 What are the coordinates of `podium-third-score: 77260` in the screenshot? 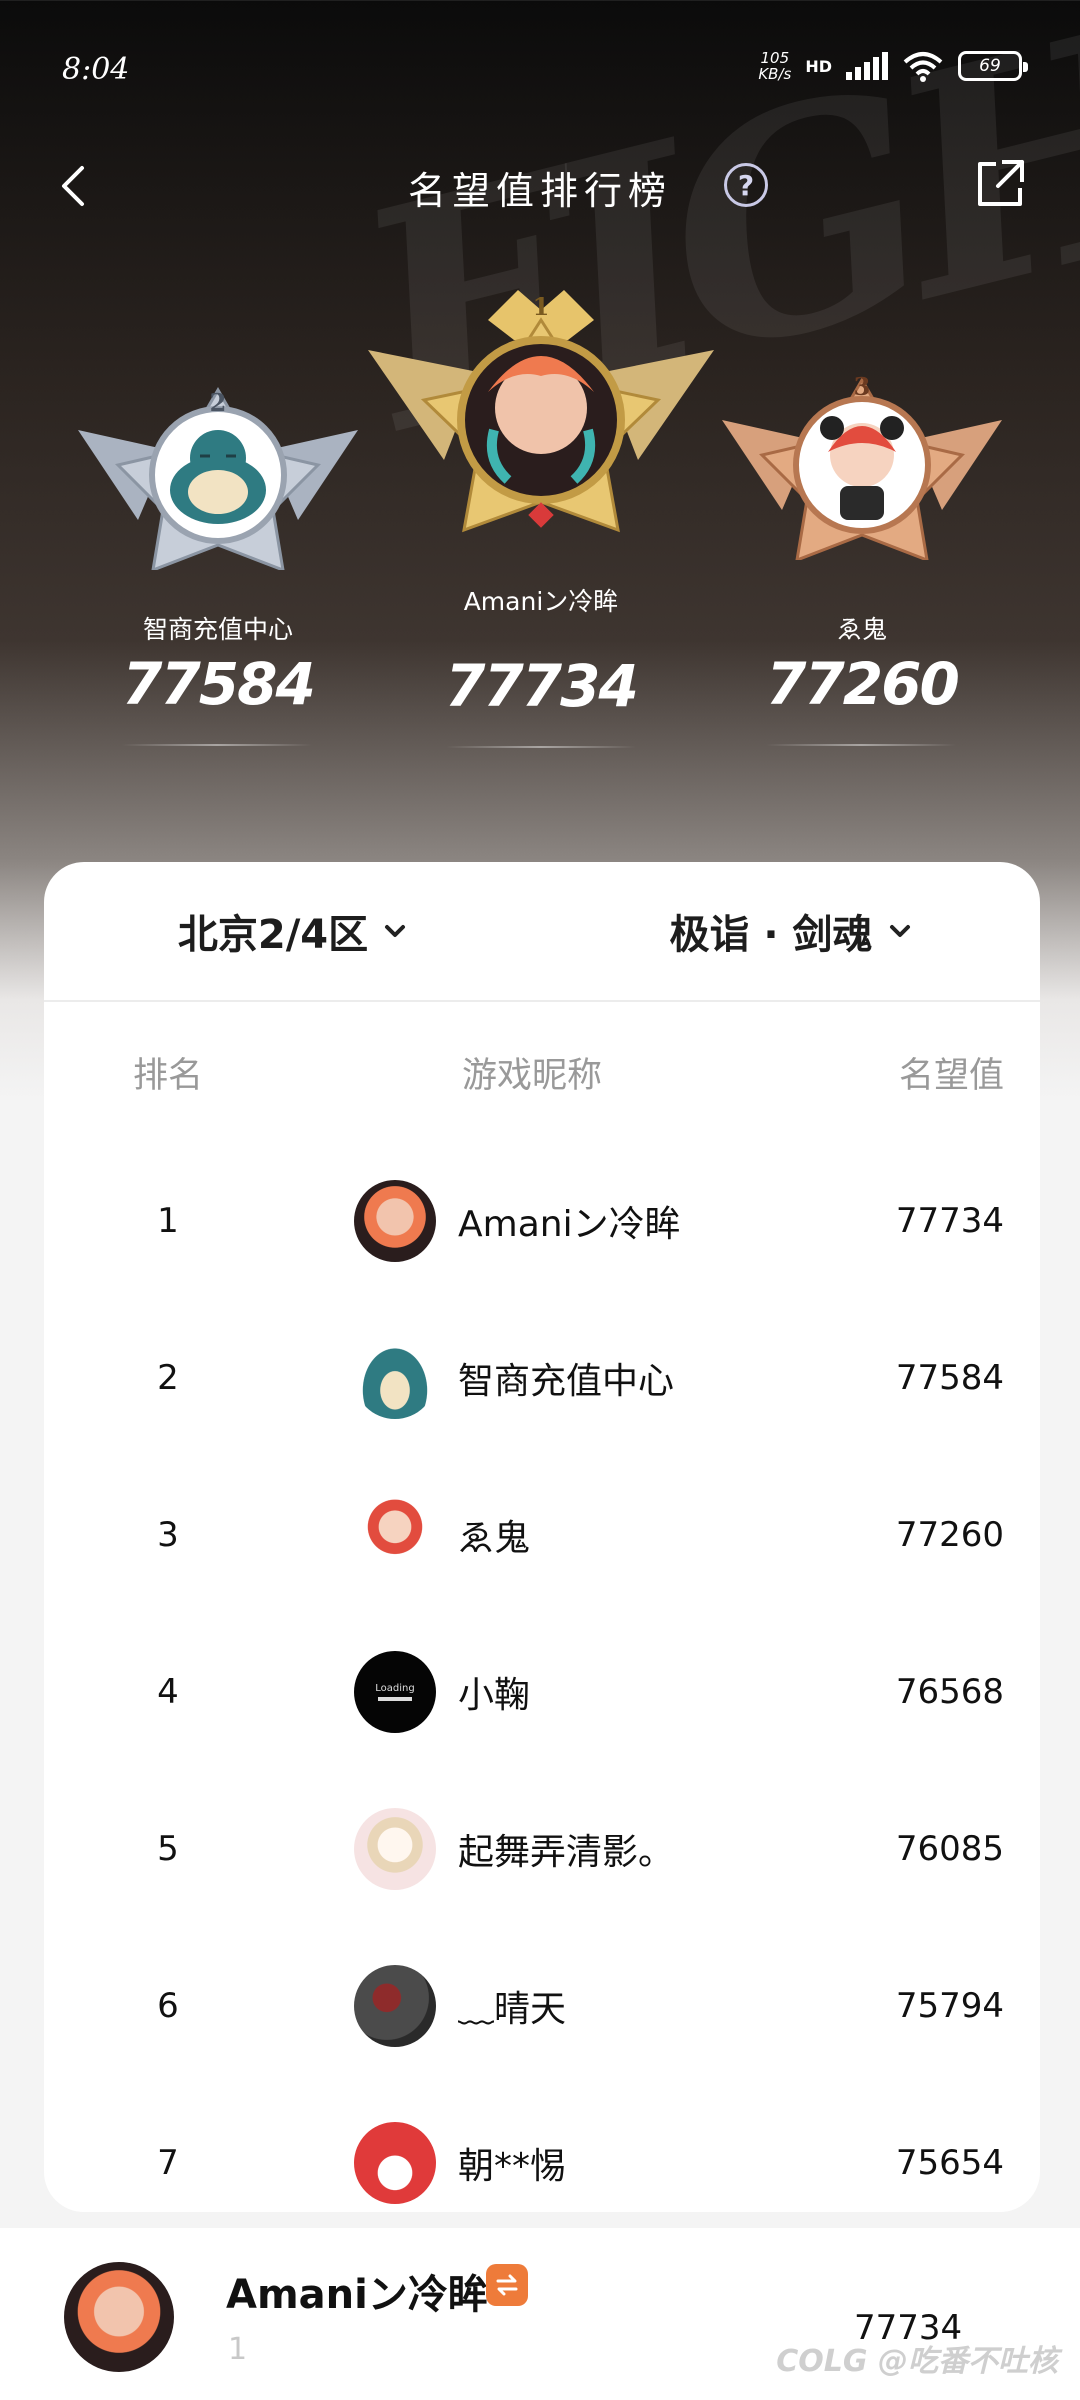 It's located at (863, 684).